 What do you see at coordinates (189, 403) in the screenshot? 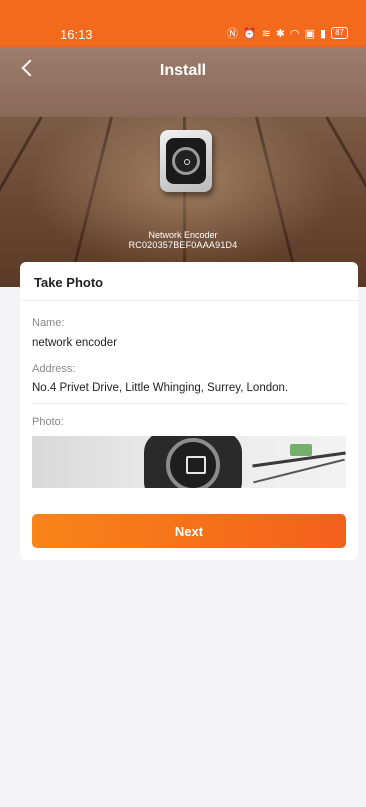
I see `address-divider` at bounding box center [189, 403].